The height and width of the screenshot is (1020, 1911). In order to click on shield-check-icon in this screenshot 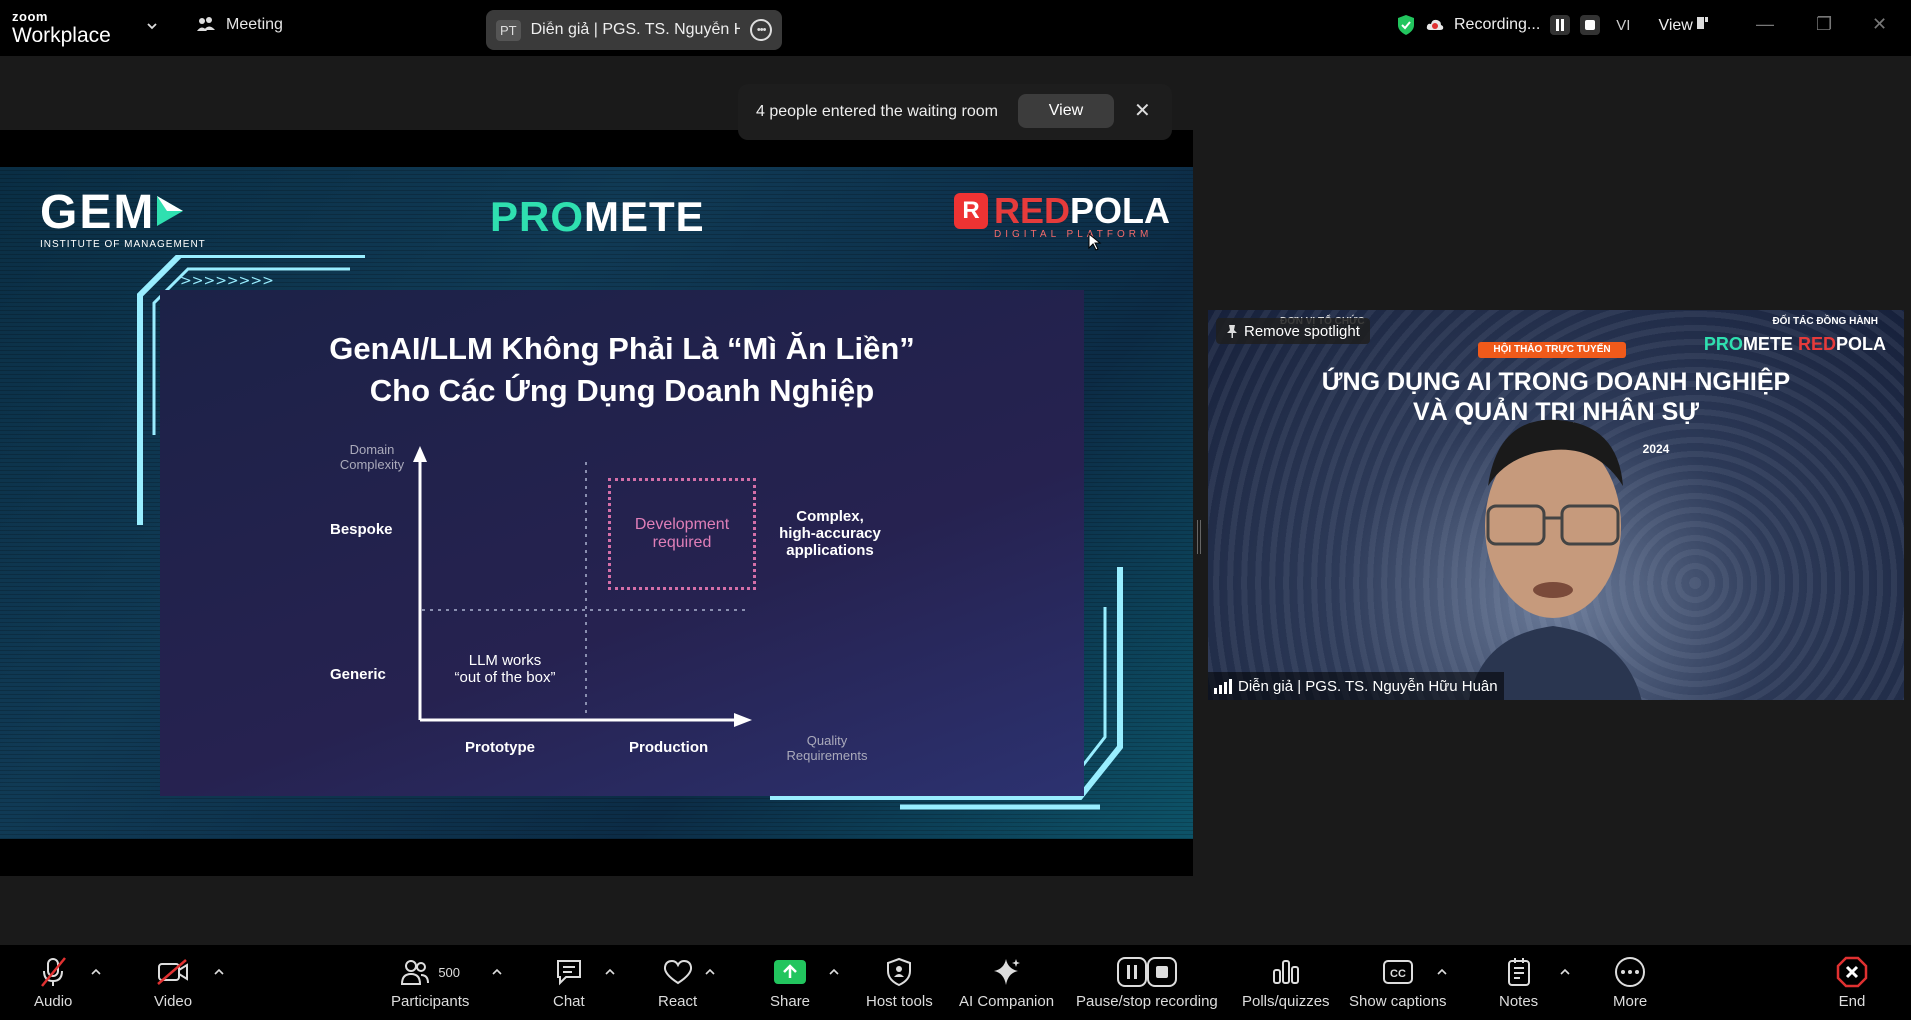, I will do `click(1406, 25)`.